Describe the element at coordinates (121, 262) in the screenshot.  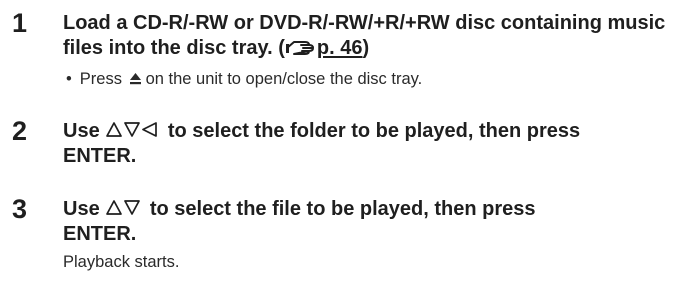
I see `step-note: Playback starts.` at that location.